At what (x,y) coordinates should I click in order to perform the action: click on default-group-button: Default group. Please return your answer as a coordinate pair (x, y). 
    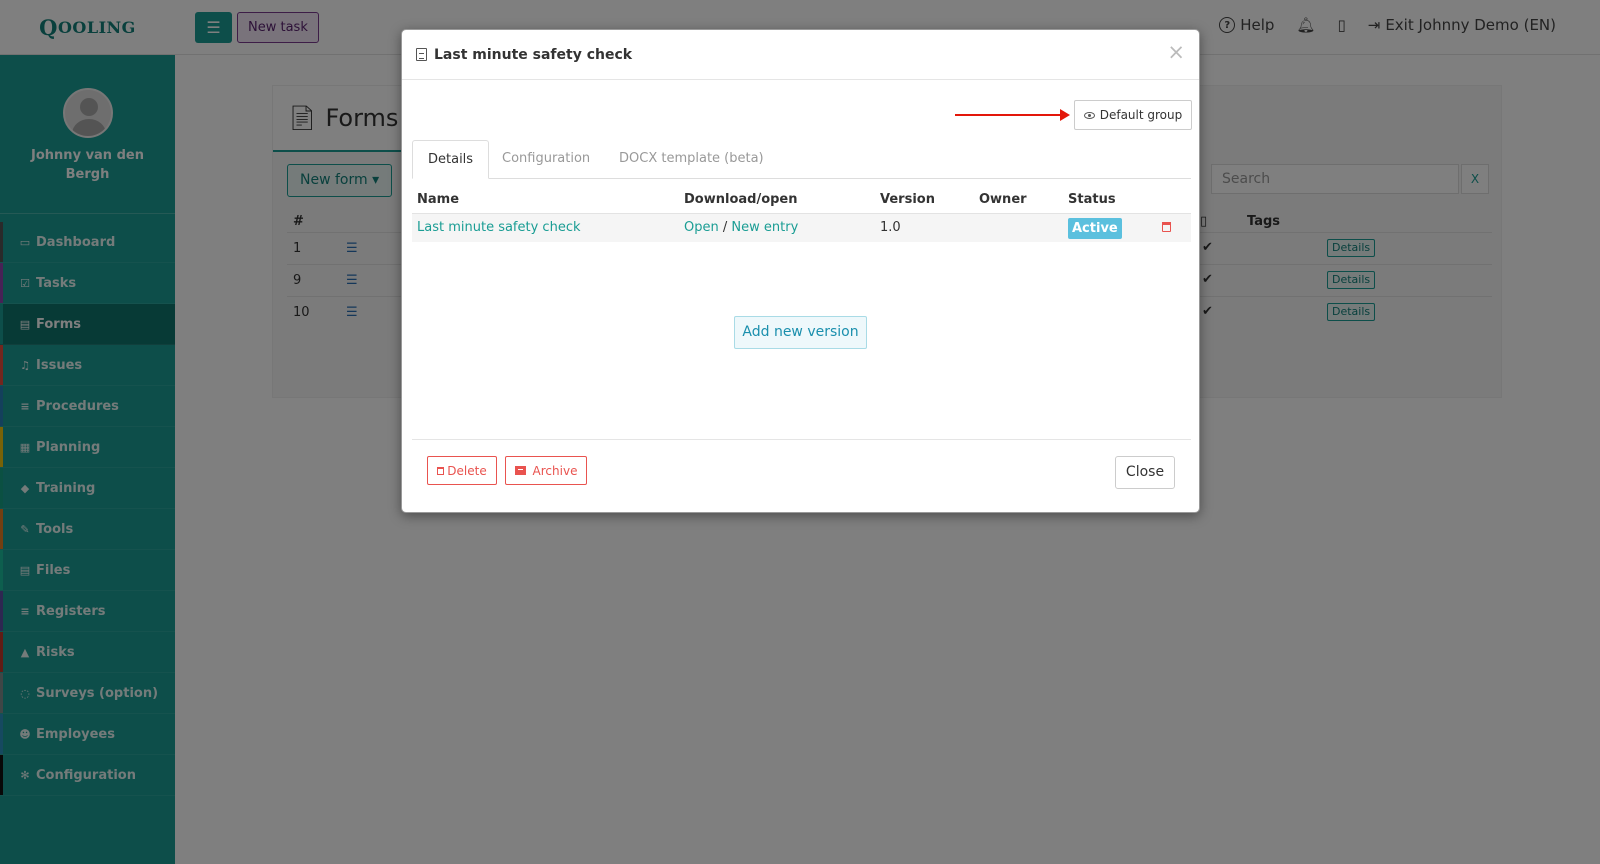
    Looking at the image, I should click on (1133, 115).